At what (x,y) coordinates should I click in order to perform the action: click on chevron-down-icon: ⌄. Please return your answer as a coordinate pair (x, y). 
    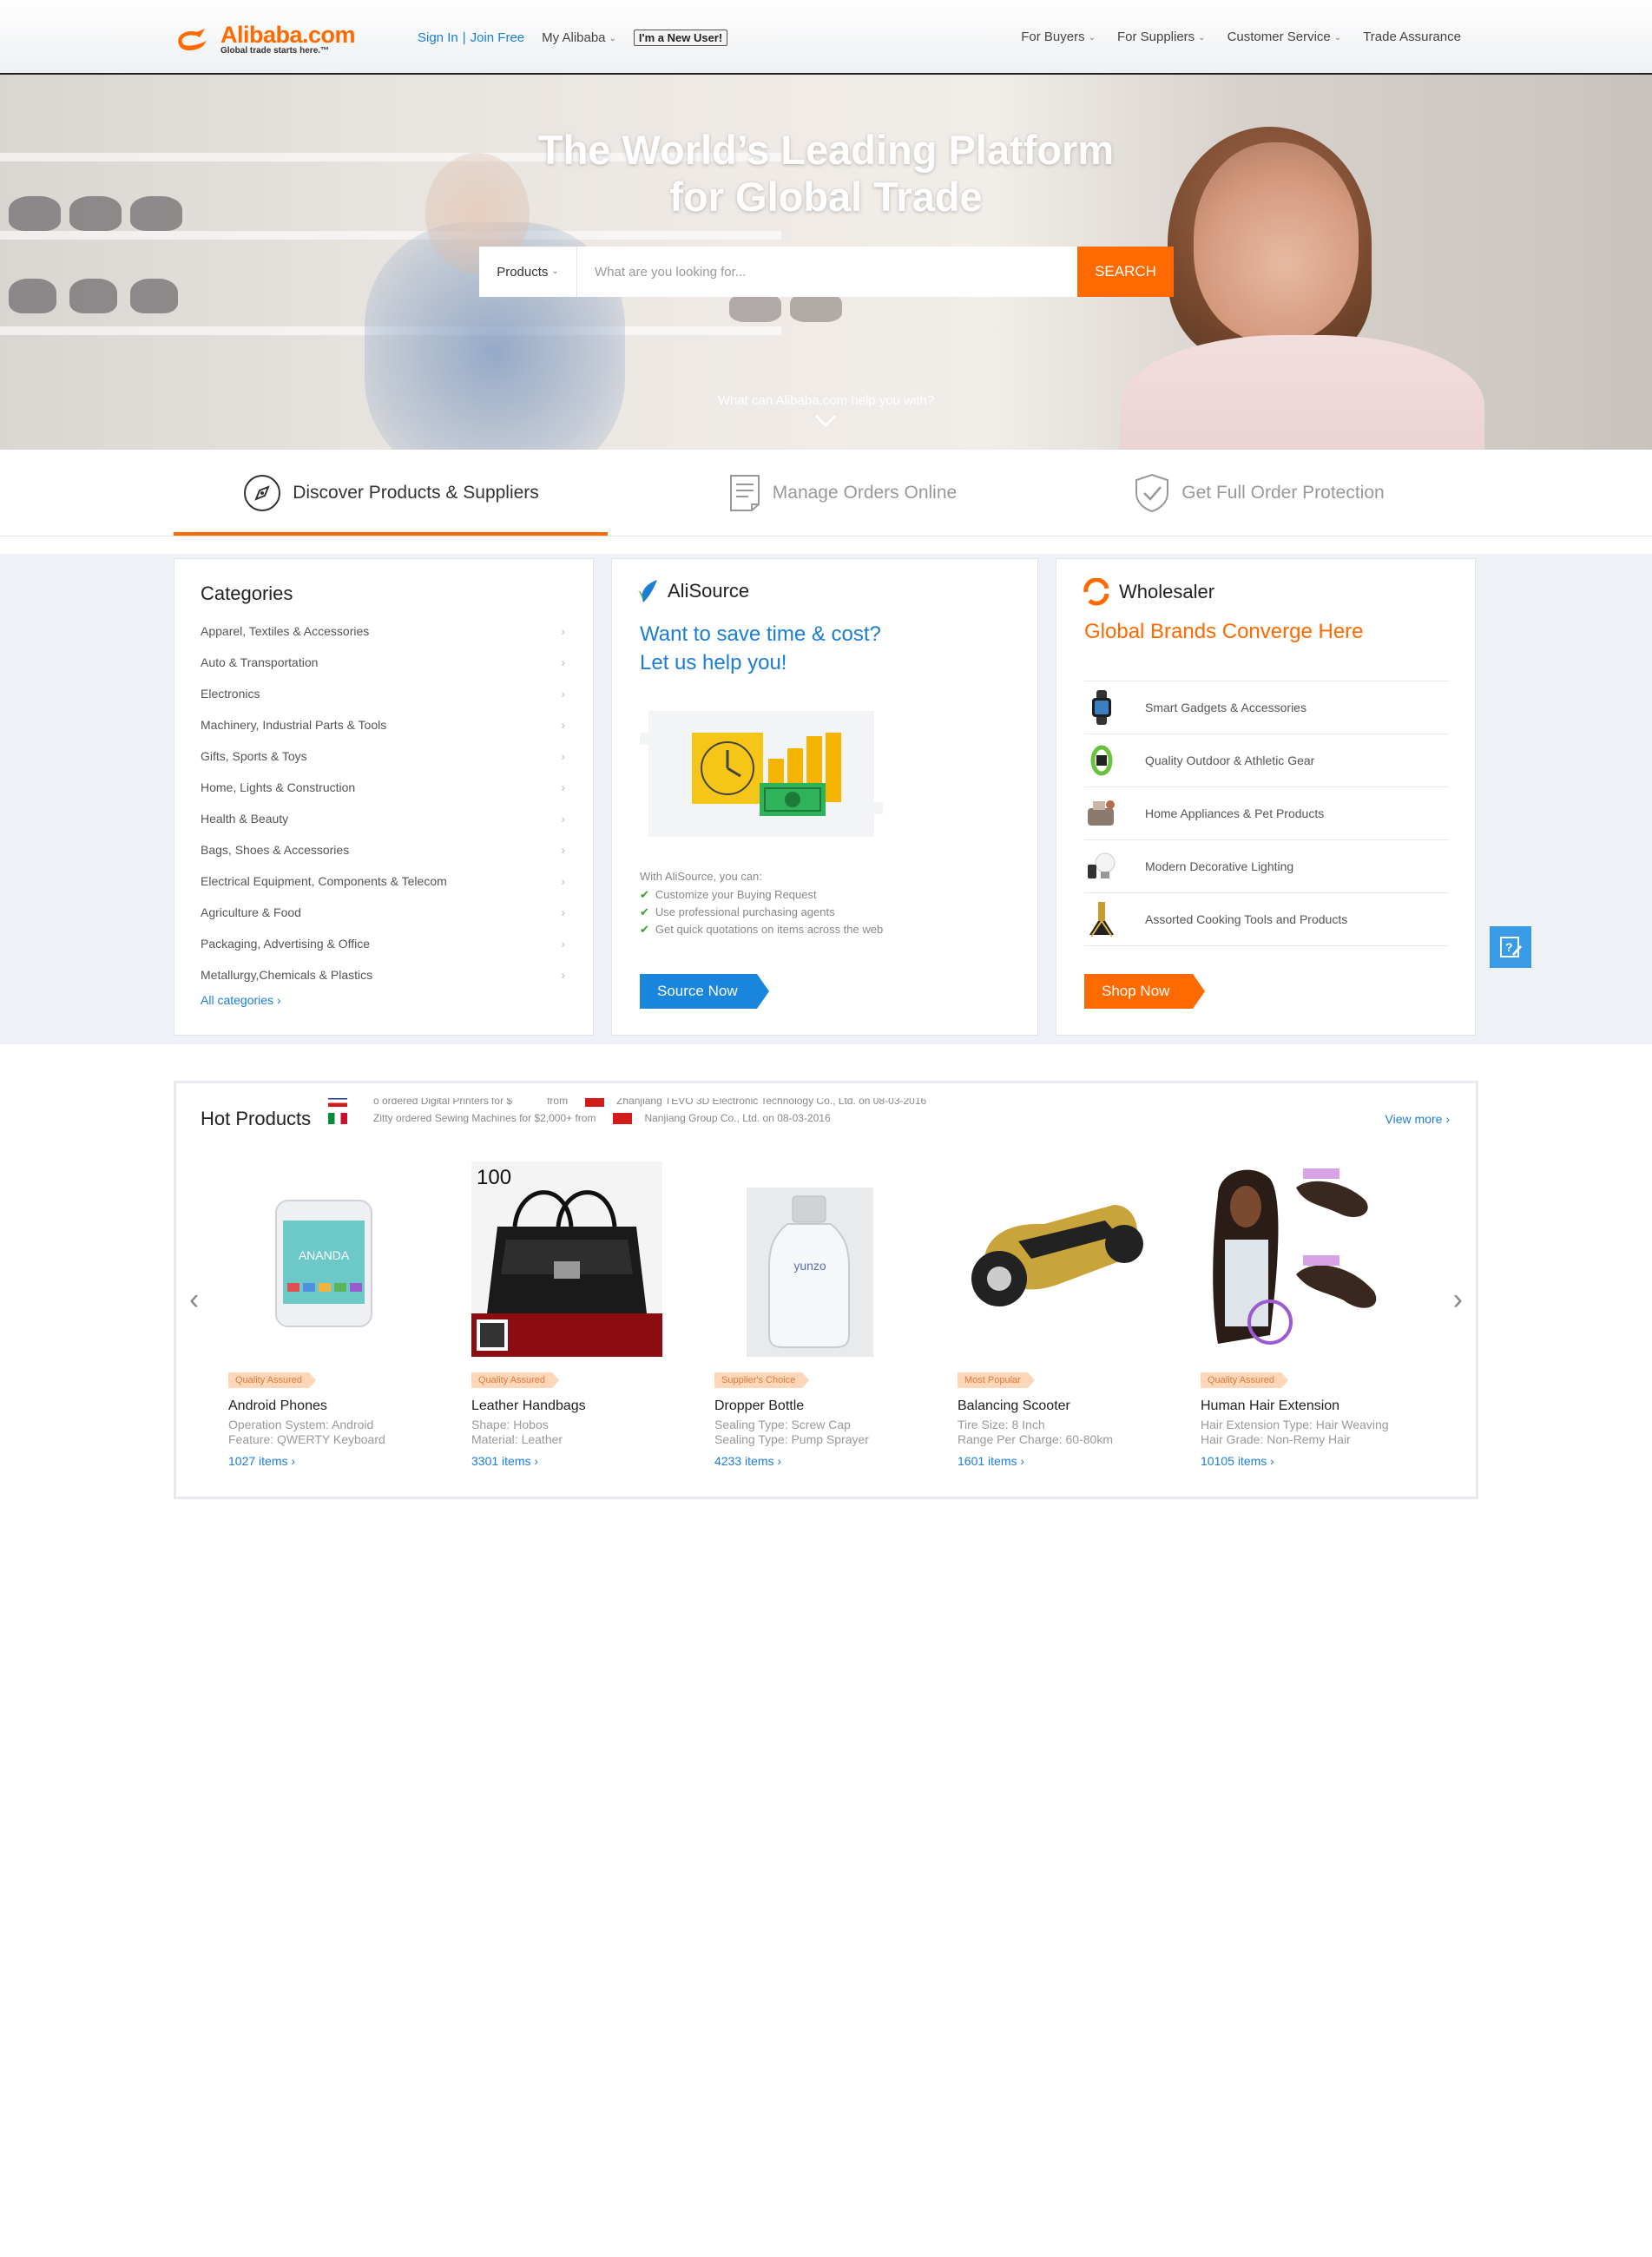
    Looking at the image, I should click on (1337, 38).